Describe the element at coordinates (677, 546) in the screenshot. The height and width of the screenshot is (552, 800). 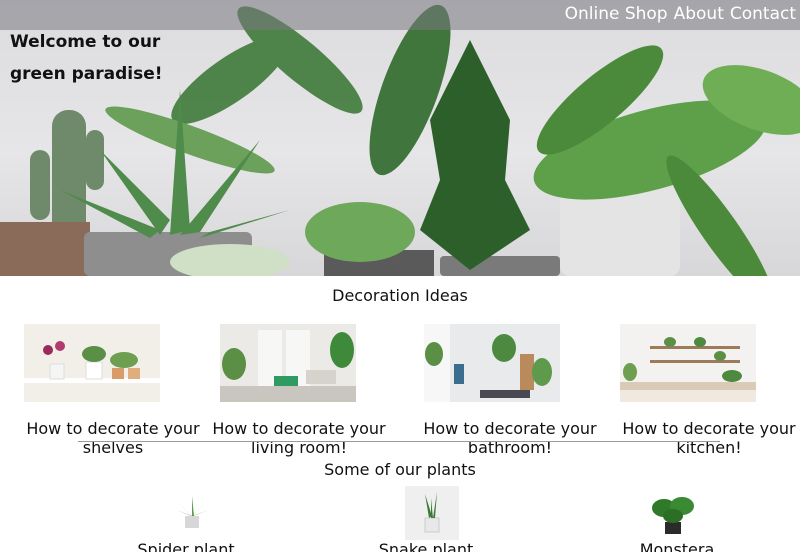
I see `monstera-name: Monstera` at that location.